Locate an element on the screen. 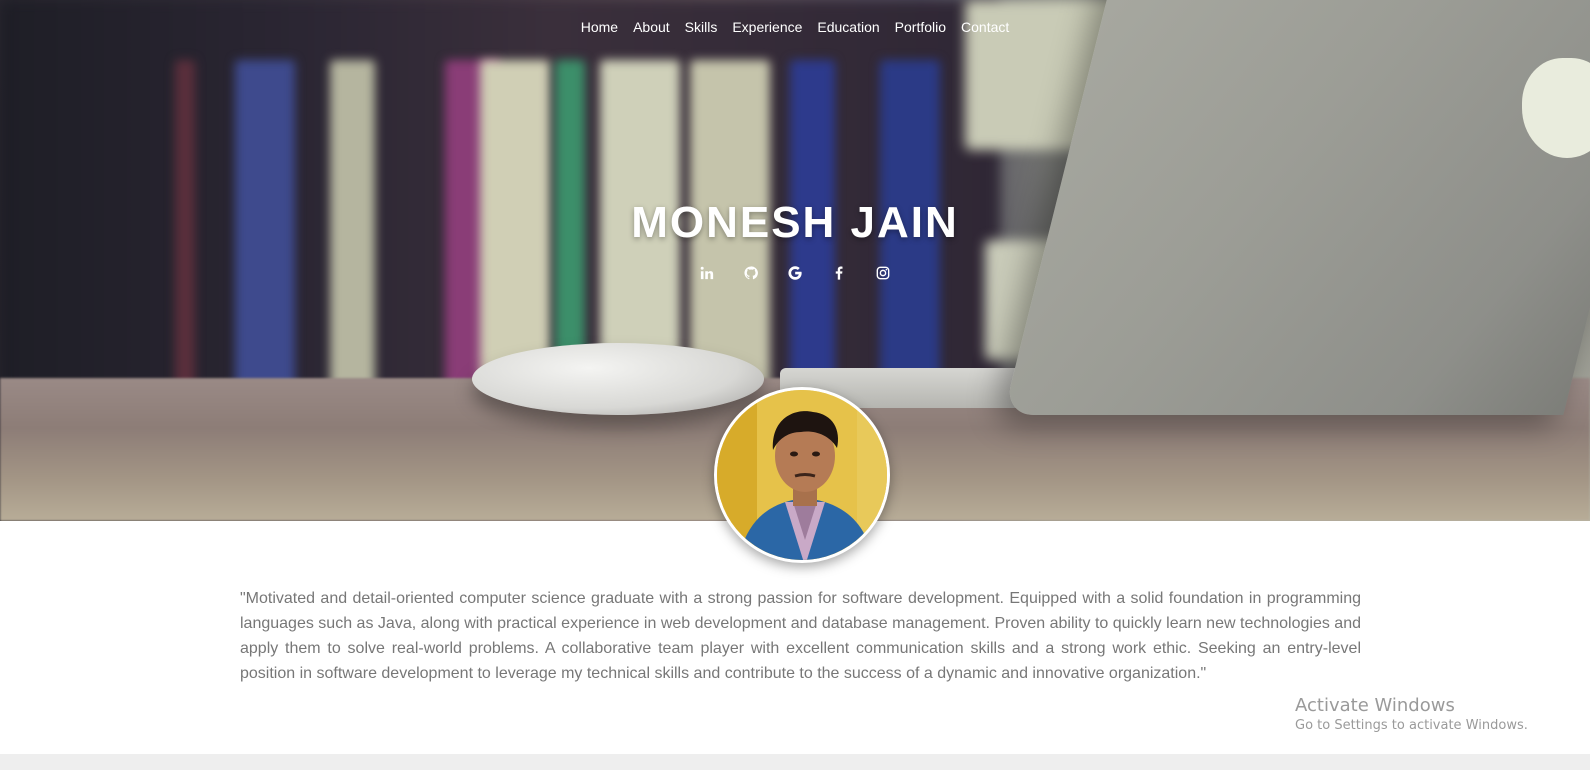 Image resolution: width=1590 pixels, height=770 pixels. nav-home: Home is located at coordinates (599, 27).